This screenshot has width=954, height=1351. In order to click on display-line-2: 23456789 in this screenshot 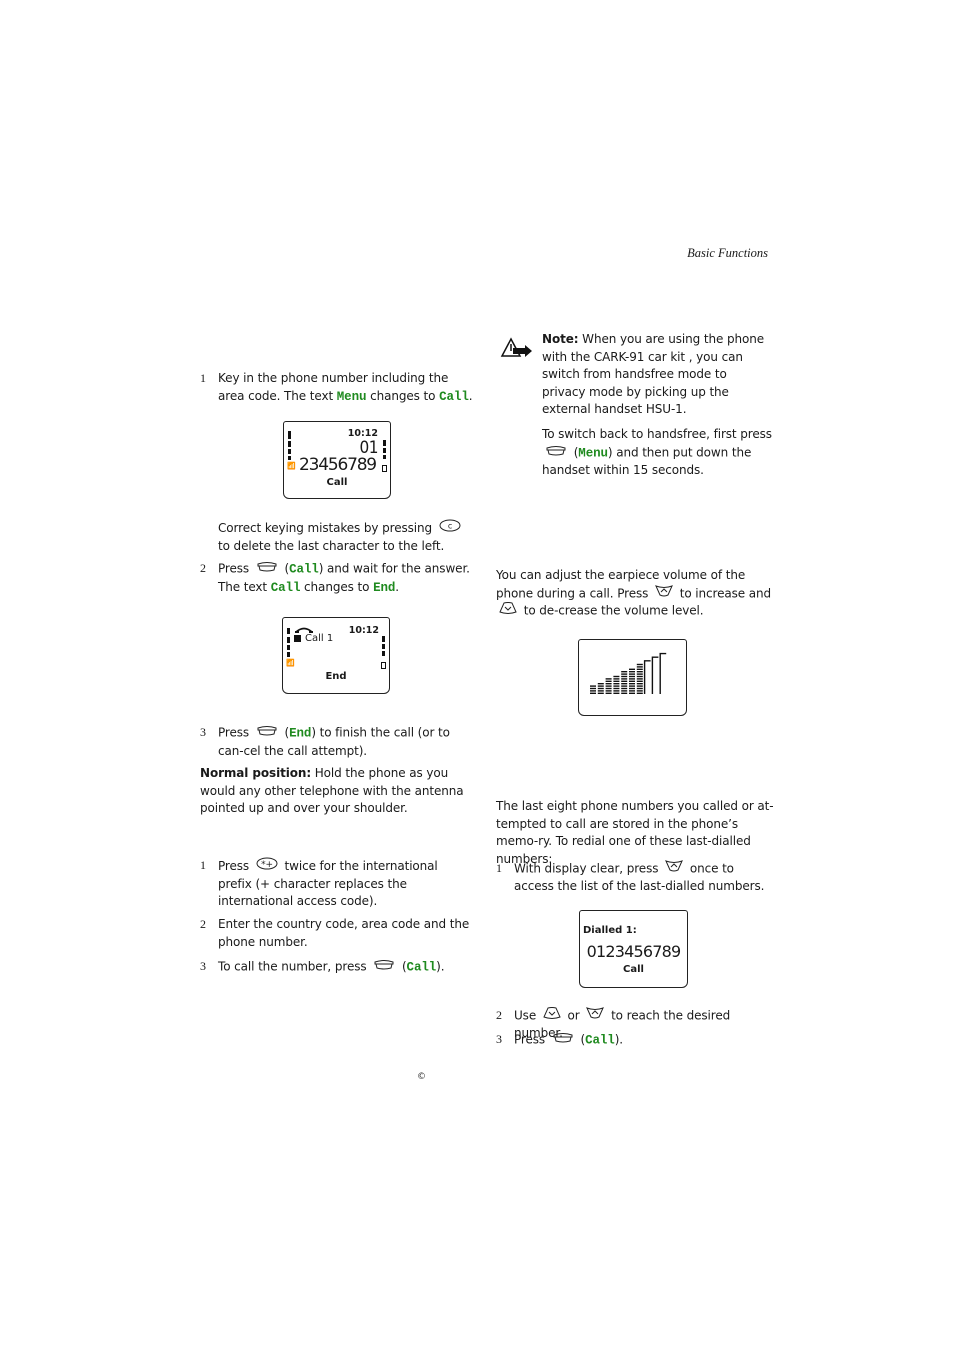, I will do `click(338, 465)`.